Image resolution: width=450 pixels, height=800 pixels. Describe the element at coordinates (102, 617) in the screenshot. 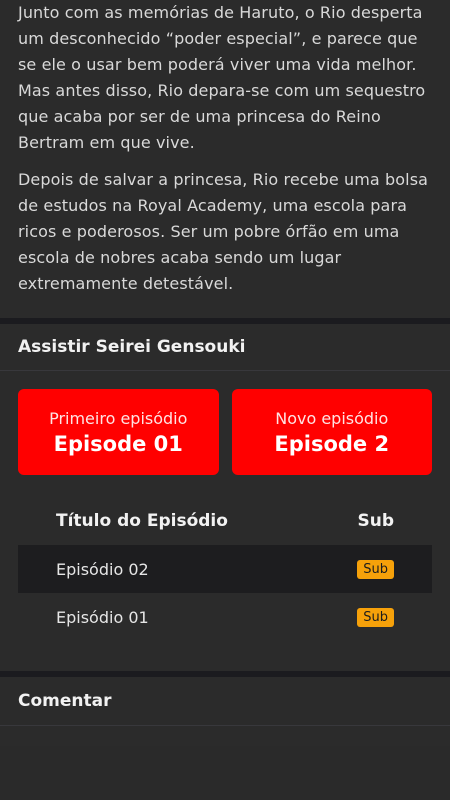

I see `episode-title: Episódio 01` at that location.